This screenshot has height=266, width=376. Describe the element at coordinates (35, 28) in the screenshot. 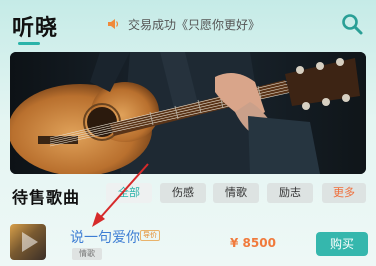

I see `page-title: 听晓` at that location.